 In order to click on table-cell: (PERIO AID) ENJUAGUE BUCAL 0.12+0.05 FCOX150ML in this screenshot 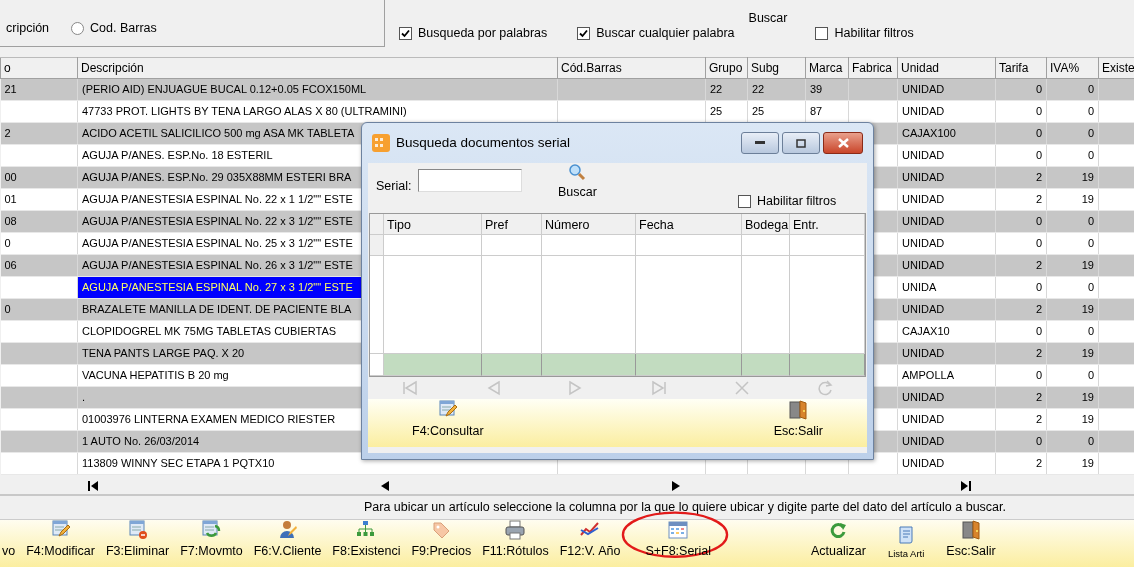, I will do `click(317, 89)`.